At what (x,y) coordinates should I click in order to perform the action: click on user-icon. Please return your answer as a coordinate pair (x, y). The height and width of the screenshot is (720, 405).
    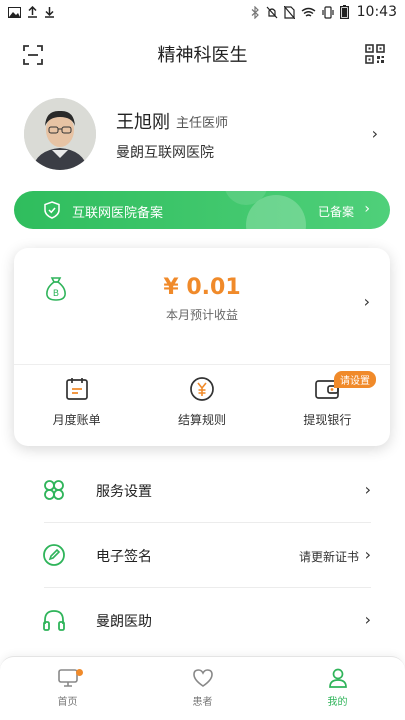
    Looking at the image, I should click on (337, 678).